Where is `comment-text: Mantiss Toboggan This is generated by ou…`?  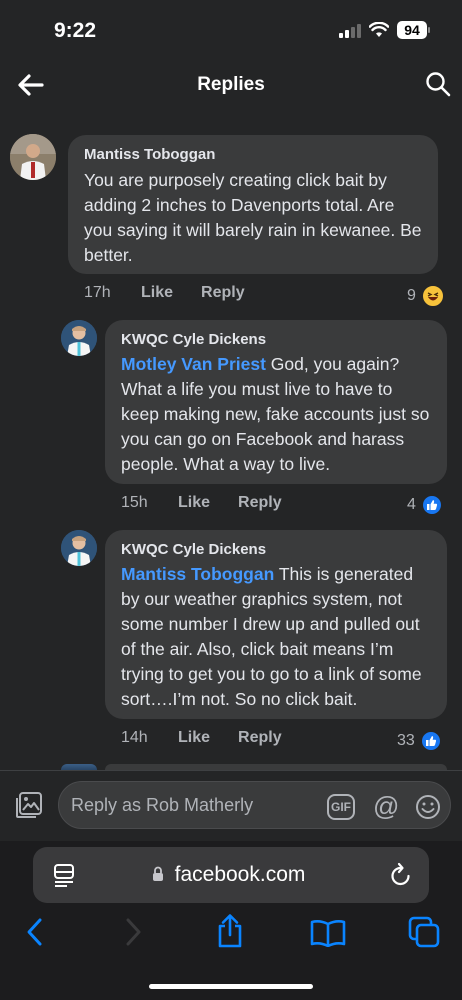 comment-text: Mantiss Toboggan This is generated by ou… is located at coordinates (277, 637).